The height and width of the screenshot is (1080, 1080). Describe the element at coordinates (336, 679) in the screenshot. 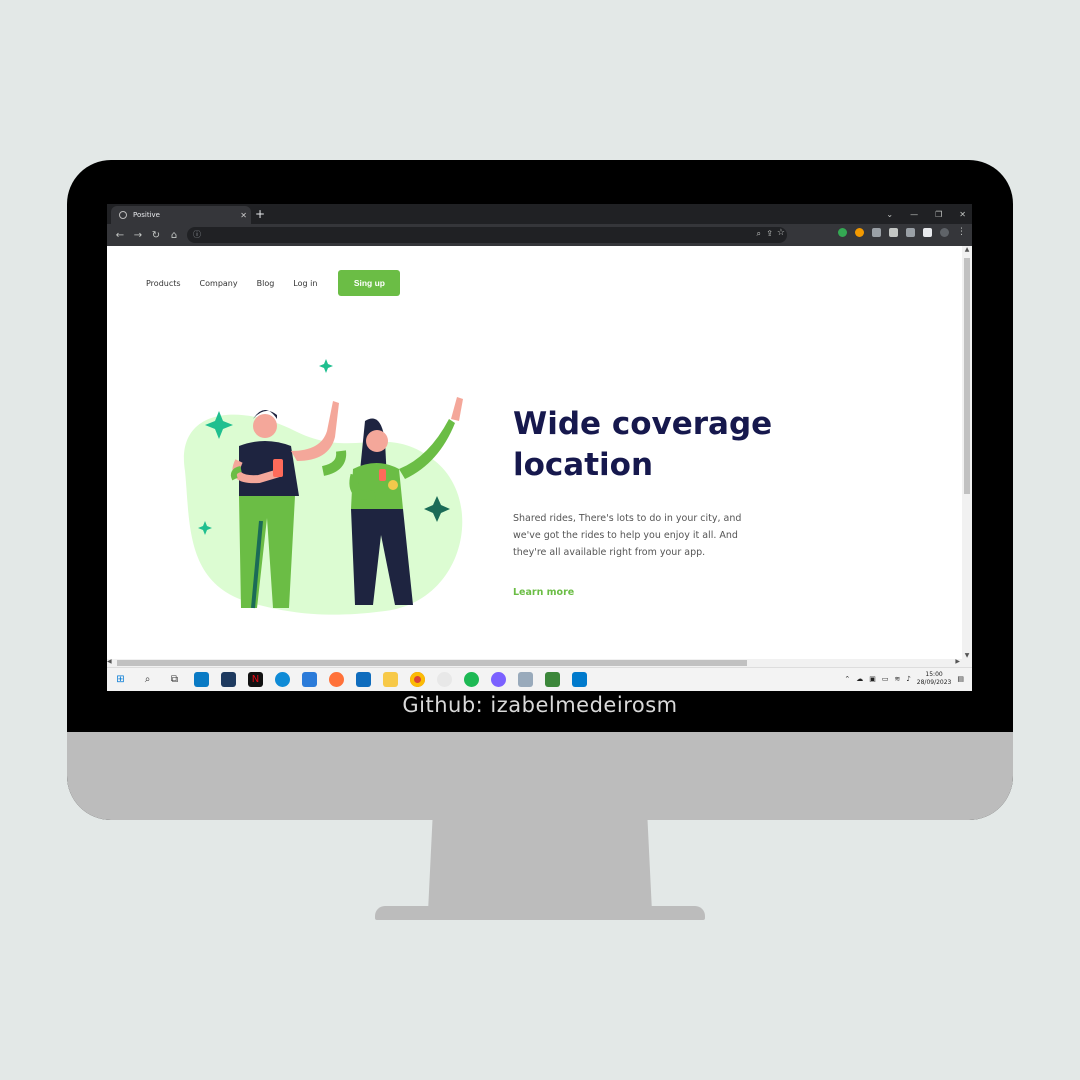

I see `firefox-icon` at that location.